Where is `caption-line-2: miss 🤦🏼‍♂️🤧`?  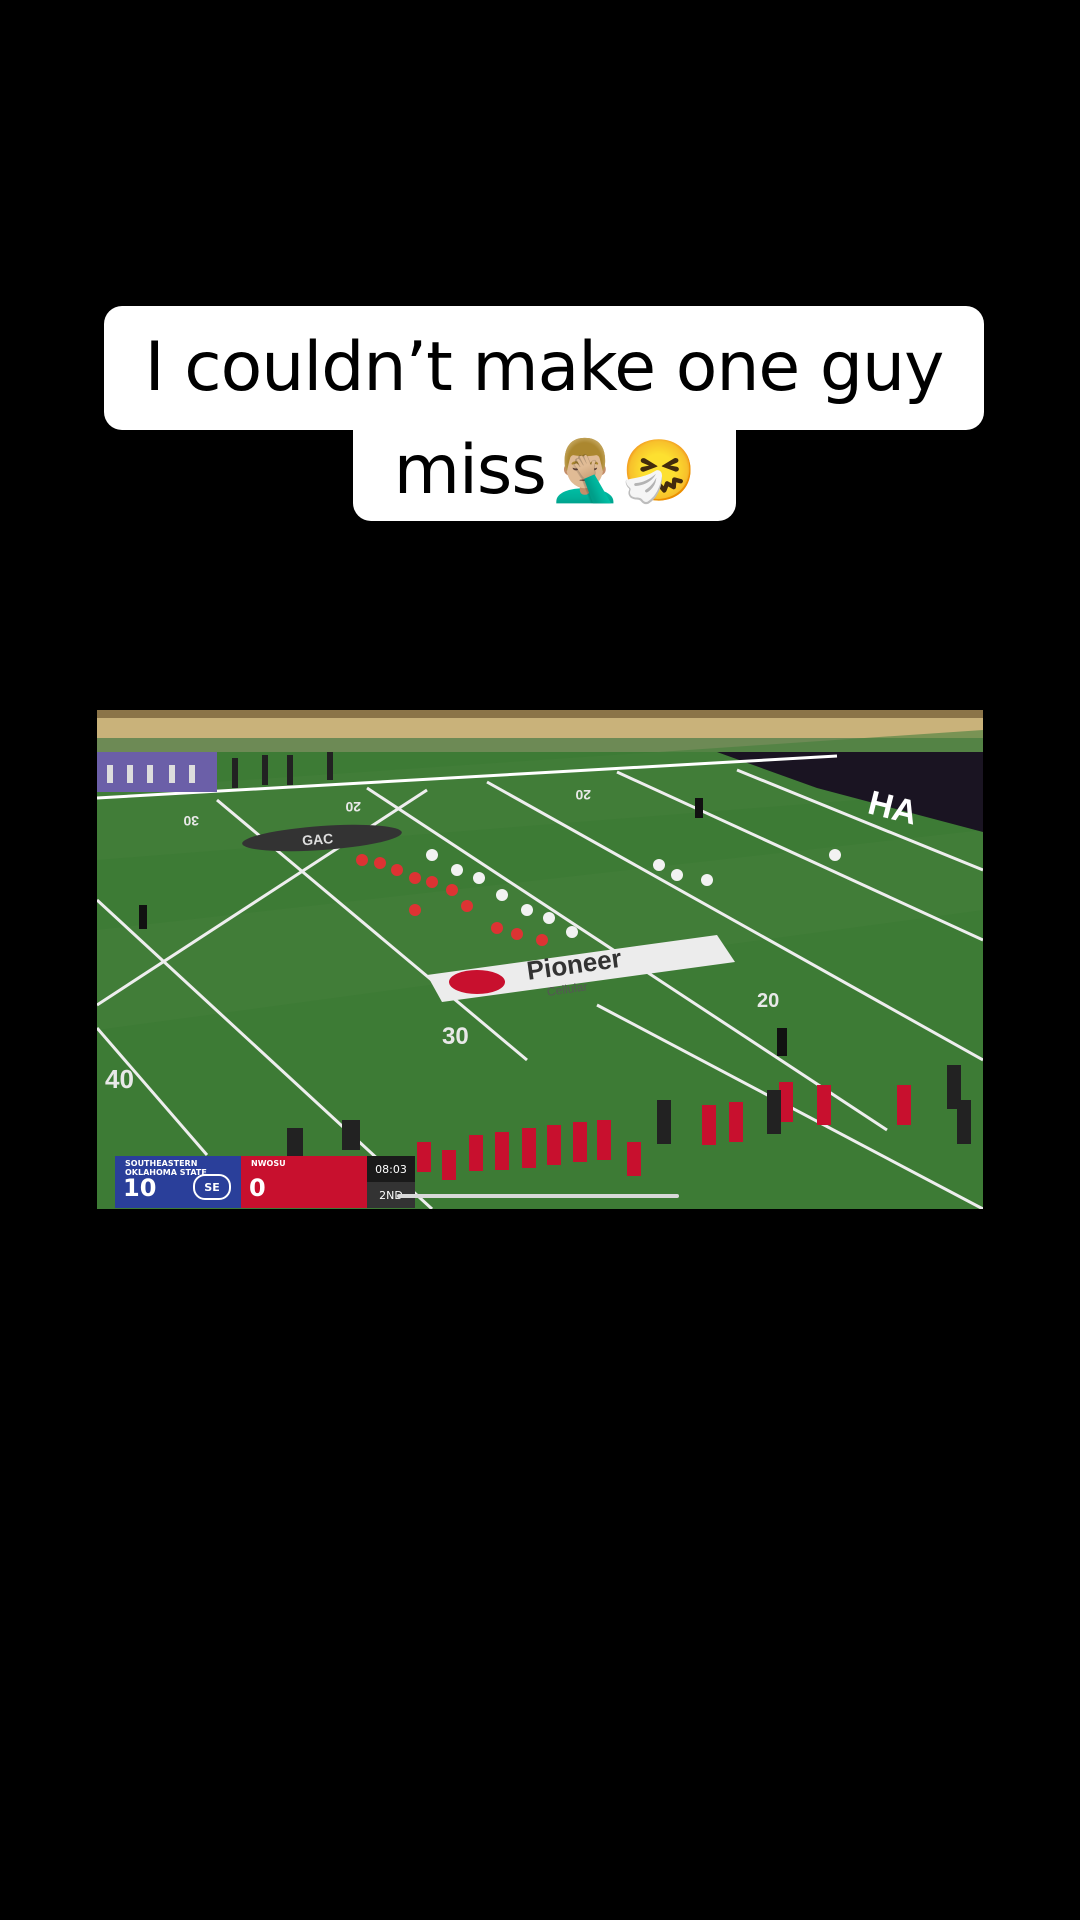
caption-line-2: miss 🤦🏼‍♂️🤧 is located at coordinates (544, 471).